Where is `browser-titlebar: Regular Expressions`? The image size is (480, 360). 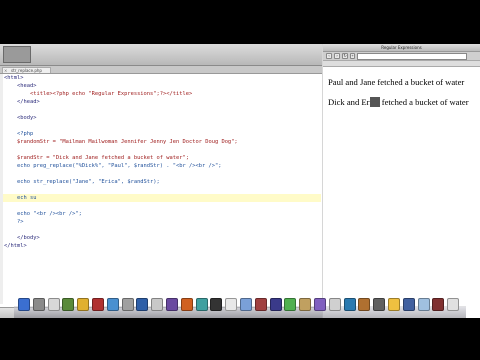 browser-titlebar: Regular Expressions is located at coordinates (401, 48).